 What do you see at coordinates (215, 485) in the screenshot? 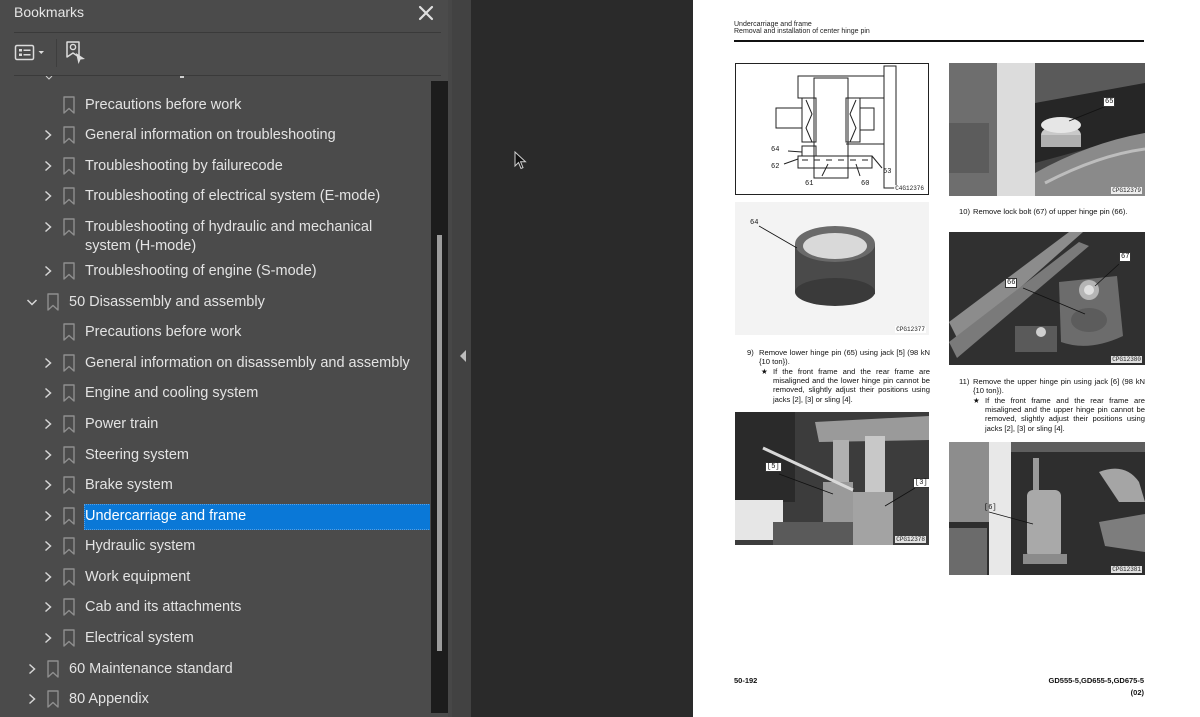
I see `bookmark-item: Brake system` at bounding box center [215, 485].